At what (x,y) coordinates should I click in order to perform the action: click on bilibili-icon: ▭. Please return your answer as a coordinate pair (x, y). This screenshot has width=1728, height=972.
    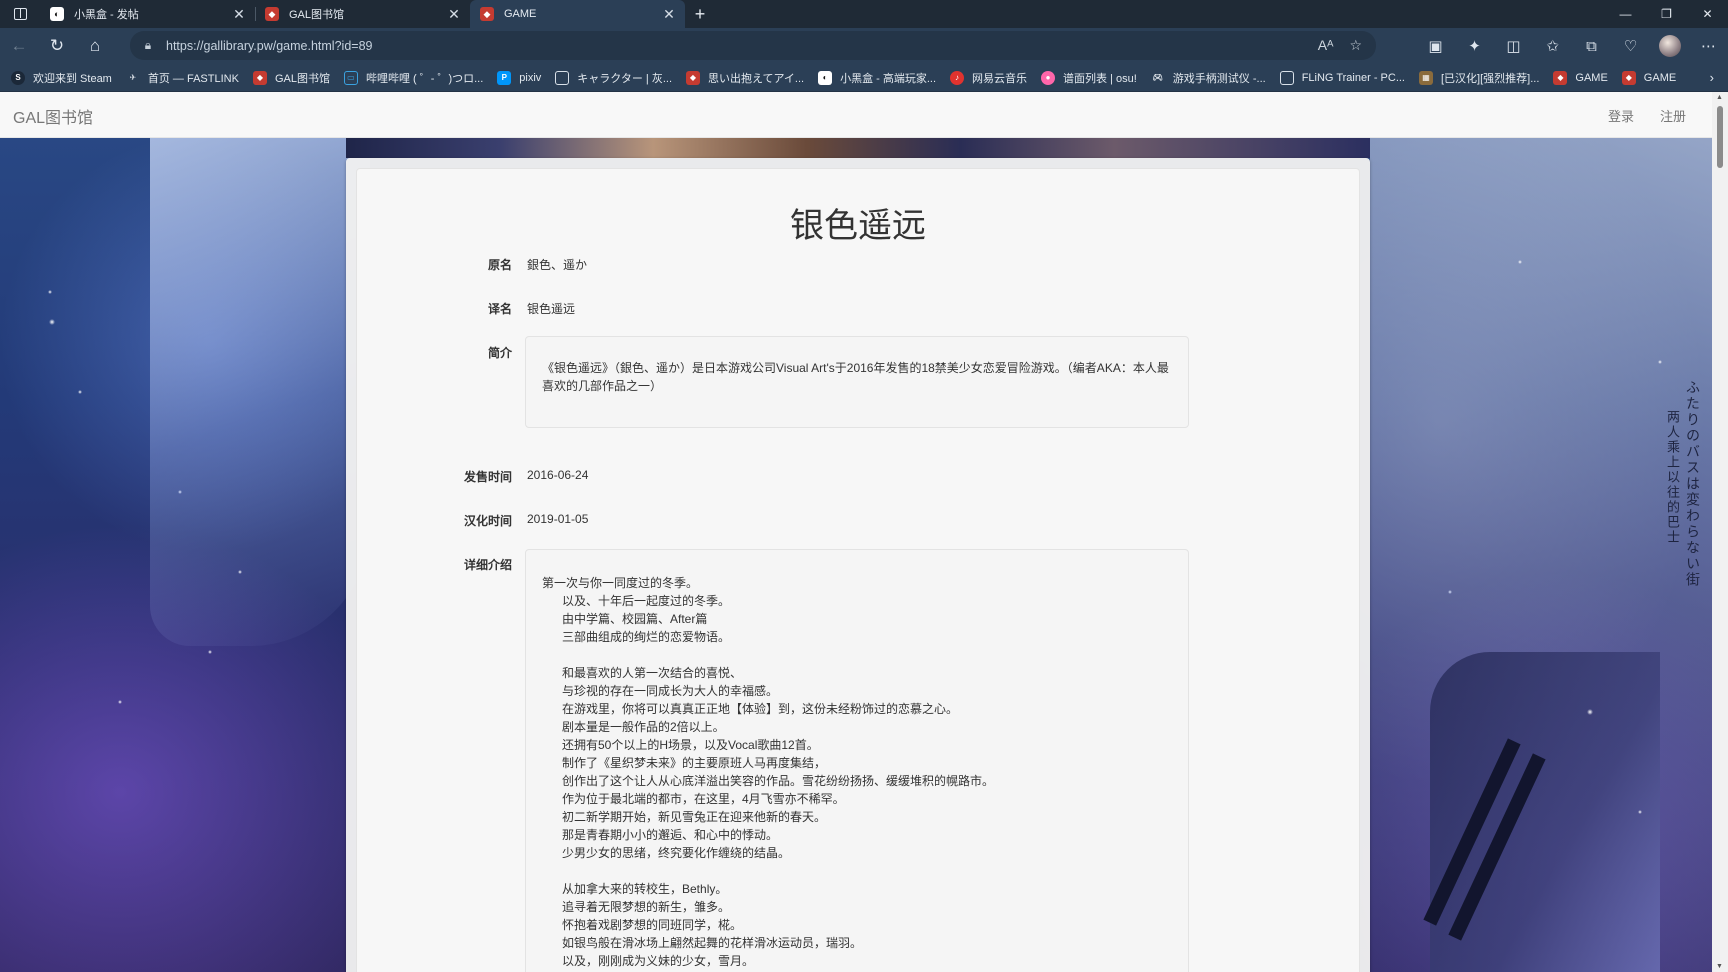
    Looking at the image, I should click on (350, 77).